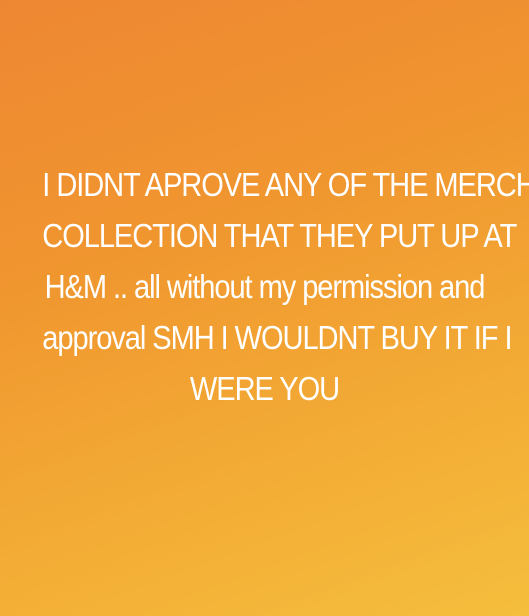 The width and height of the screenshot is (529, 616). What do you see at coordinates (265, 286) in the screenshot?
I see `story-text-line-3: H&M .. all without my permission and` at bounding box center [265, 286].